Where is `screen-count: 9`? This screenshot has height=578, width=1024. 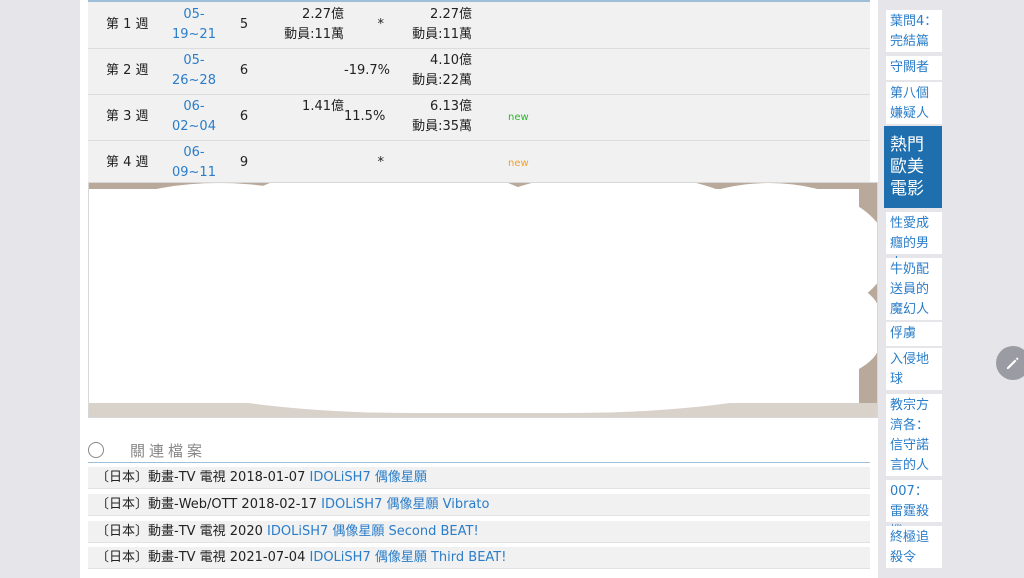 screen-count: 9 is located at coordinates (244, 162).